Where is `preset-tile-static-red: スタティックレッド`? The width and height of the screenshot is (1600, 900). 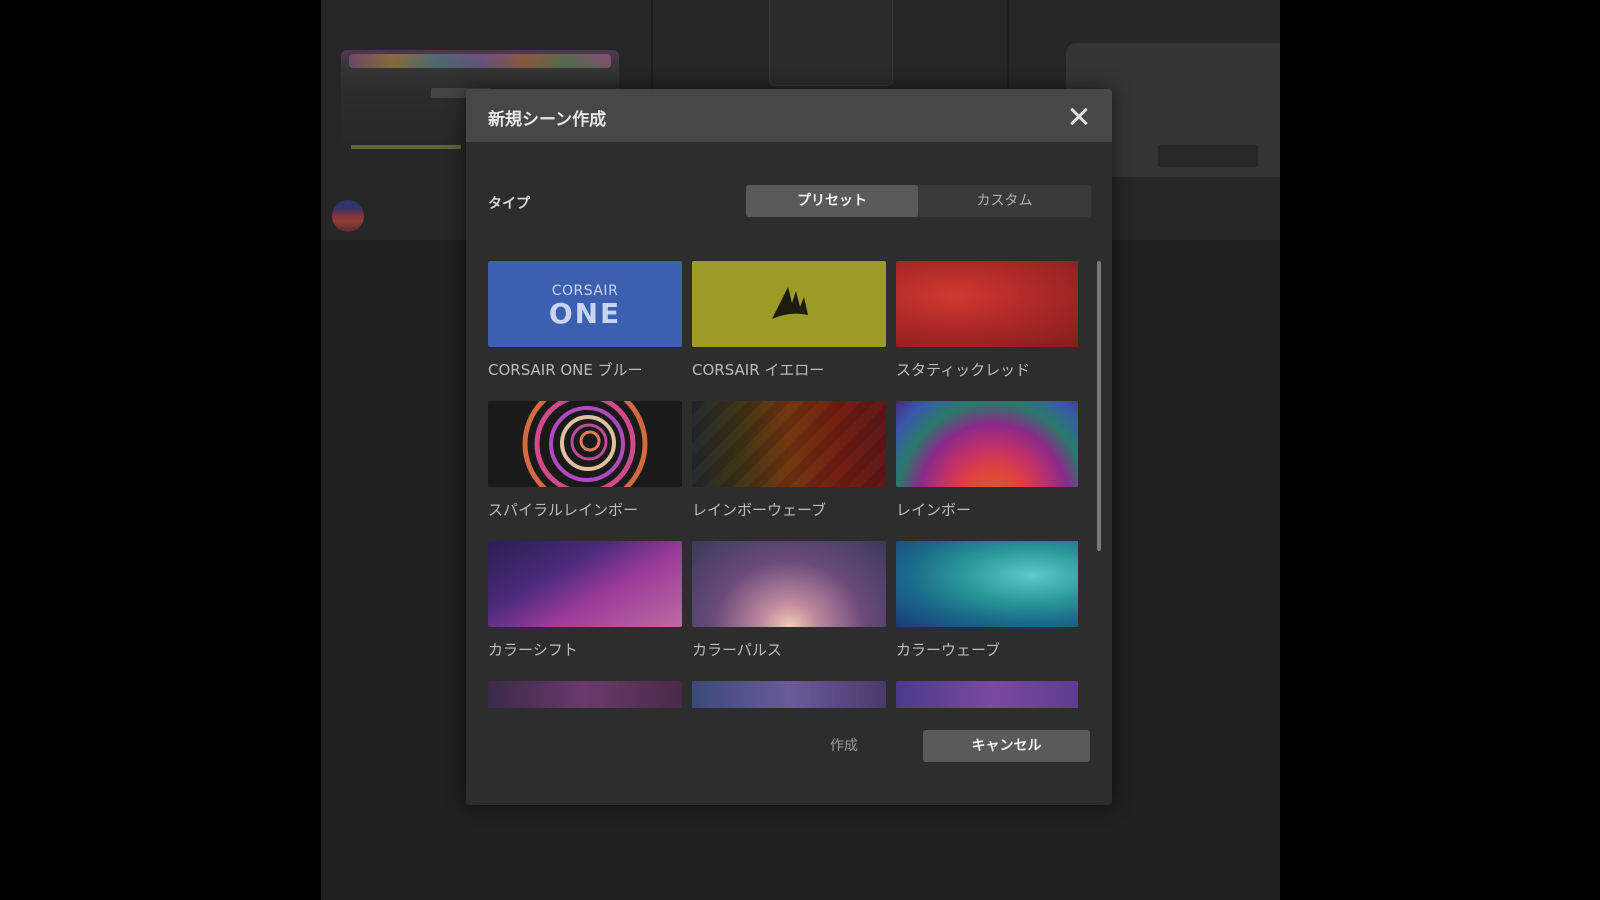
preset-tile-static-red: スタティックレッド is located at coordinates (987, 320).